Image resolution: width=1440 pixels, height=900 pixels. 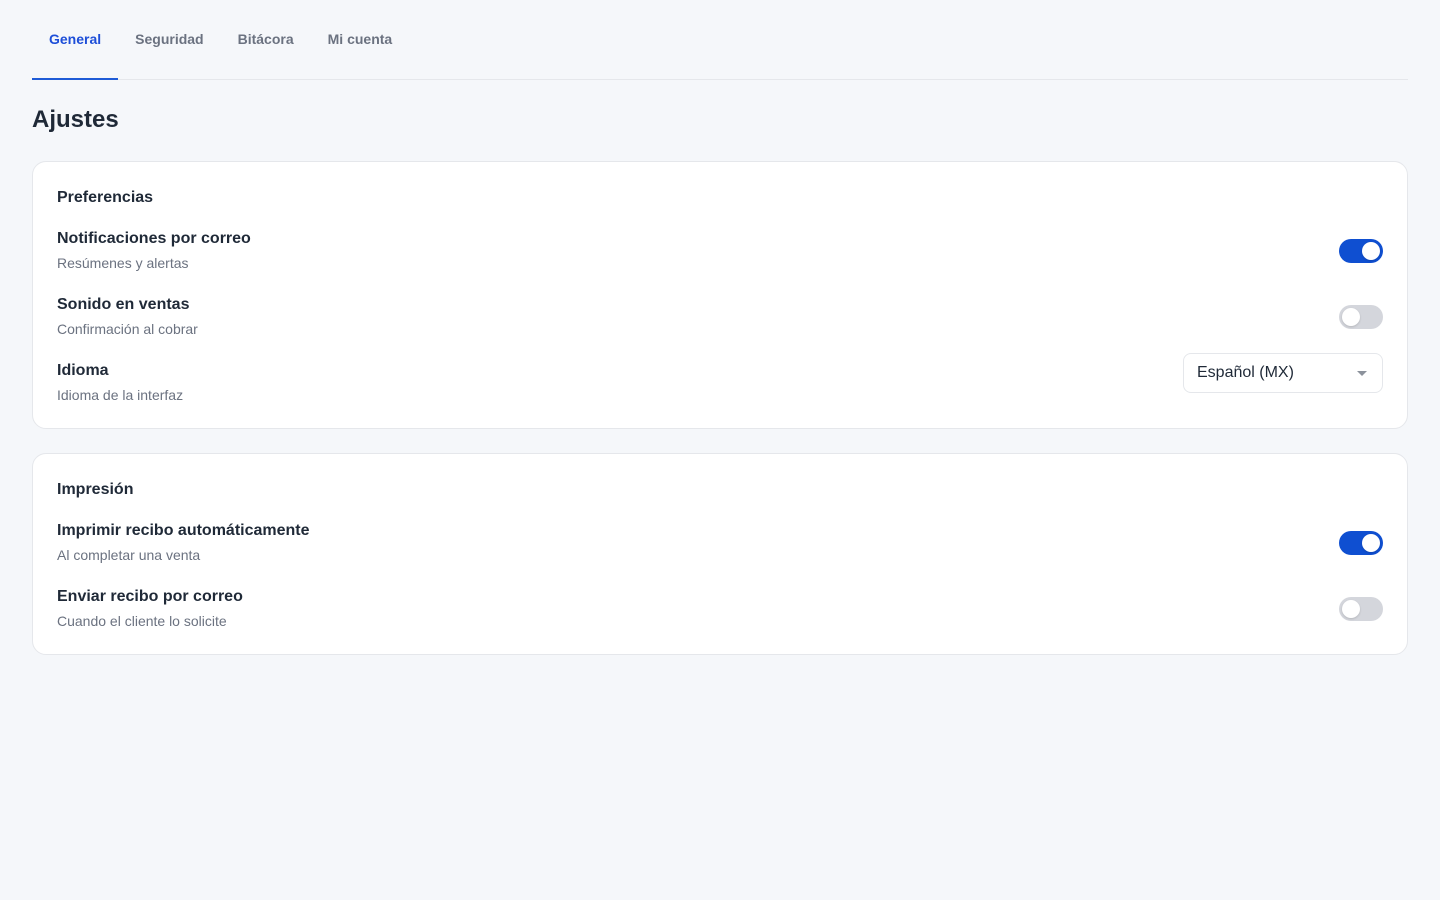 I want to click on setting-description: Idioma de la interfaz, so click(x=120, y=395).